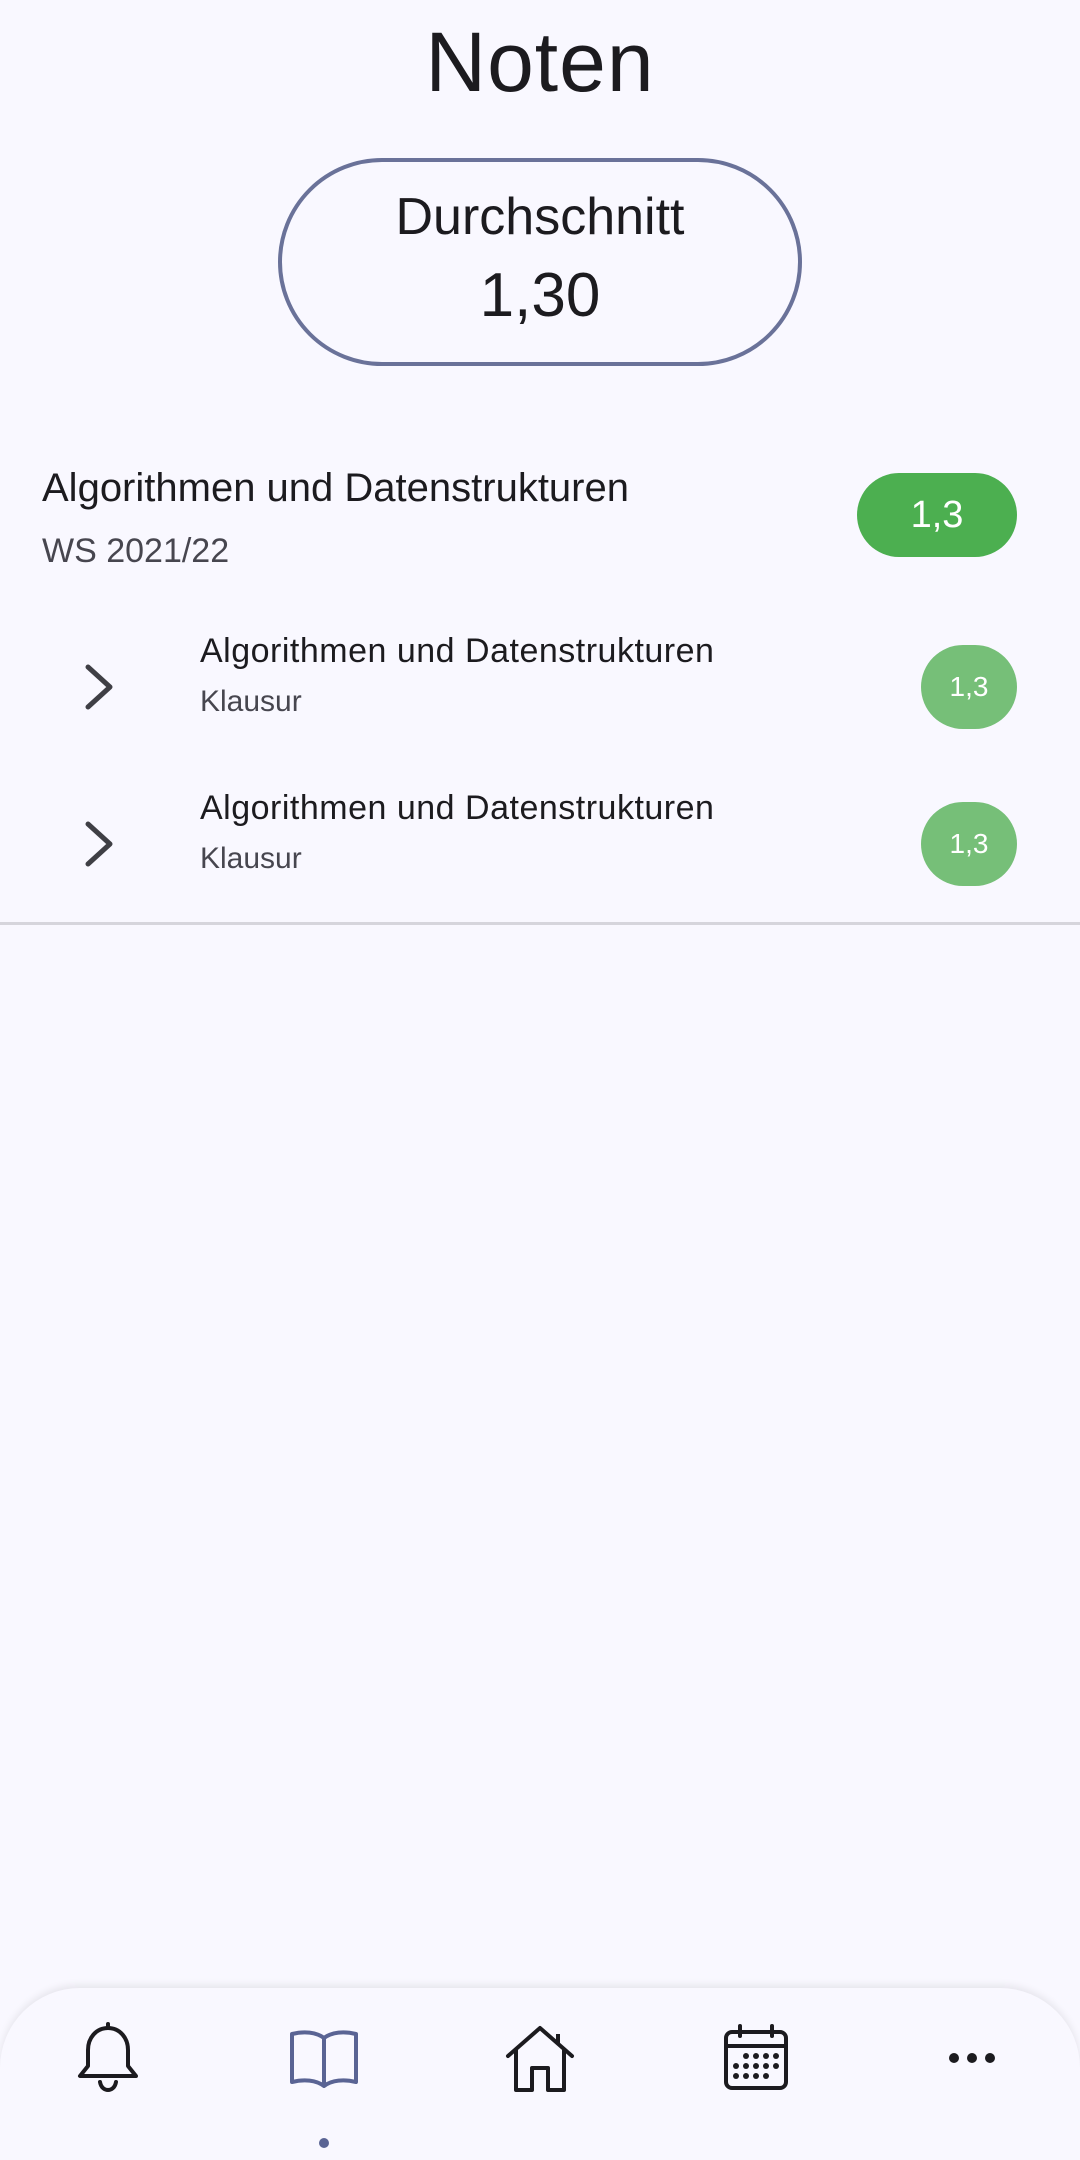 The image size is (1080, 2160). Describe the element at coordinates (972, 2058) in the screenshot. I see `more-icon` at that location.